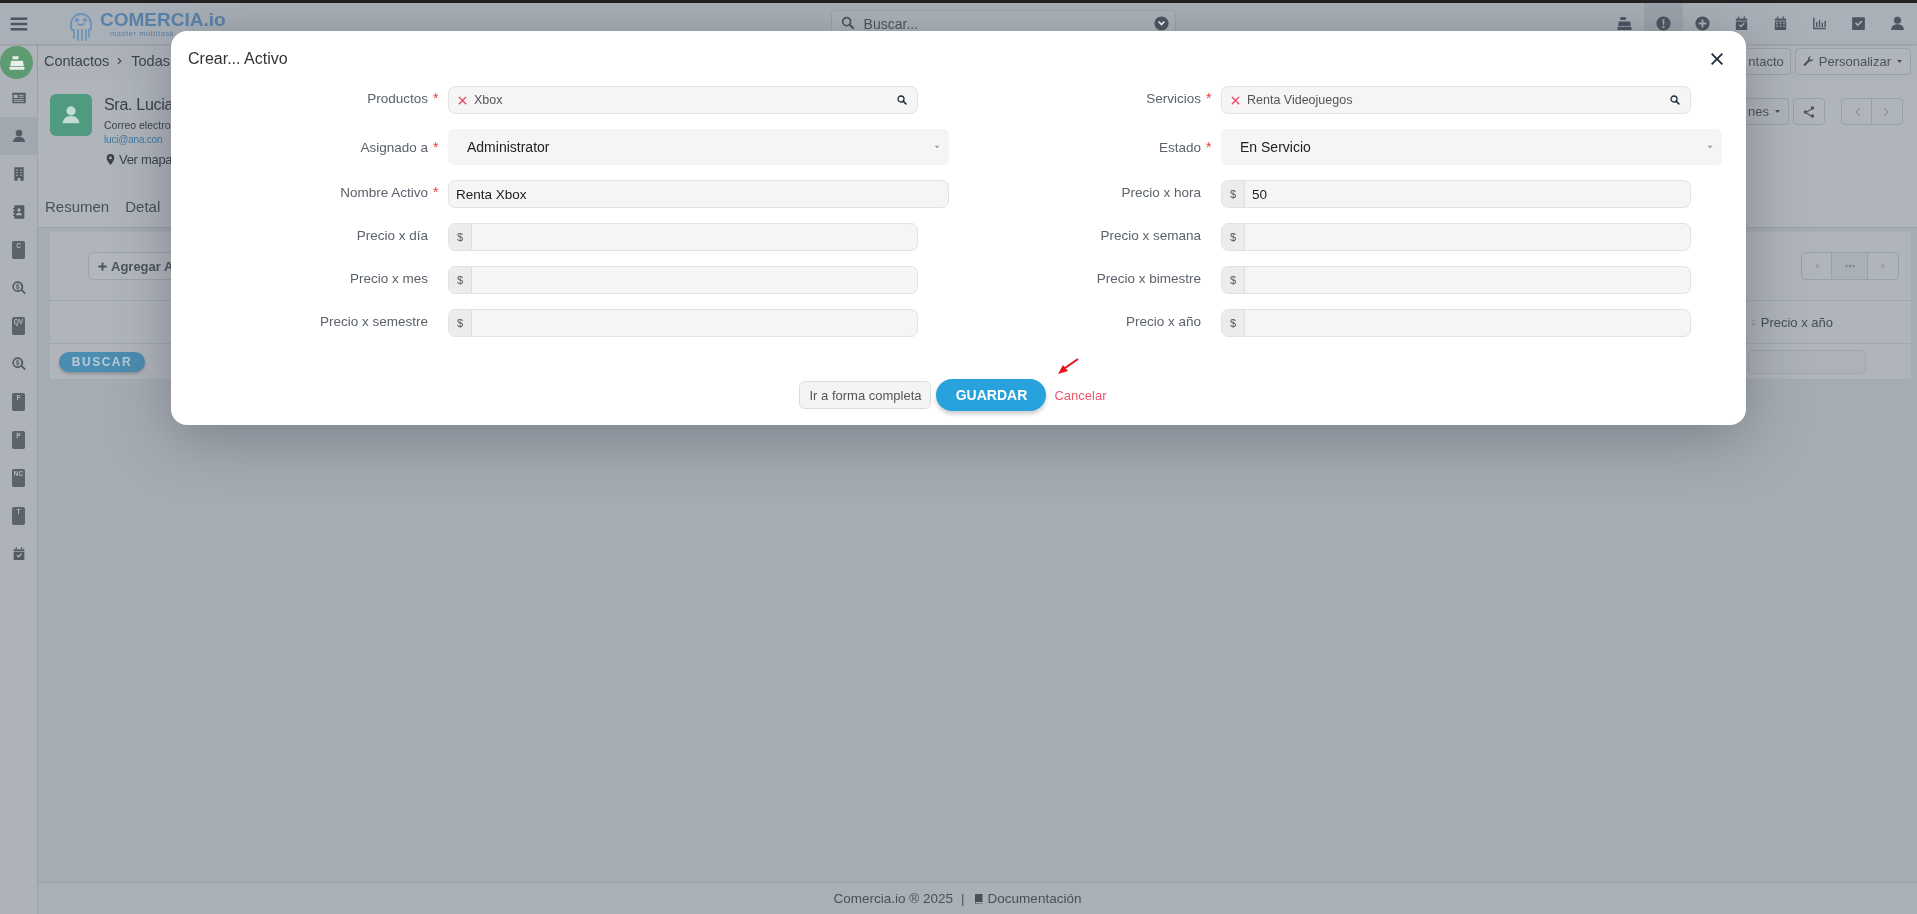 The width and height of the screenshot is (1917, 914). I want to click on calendar-check-icon, so click(1741, 23).